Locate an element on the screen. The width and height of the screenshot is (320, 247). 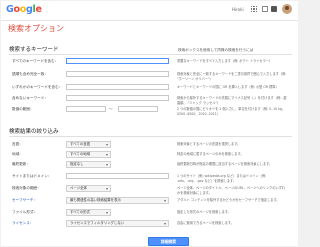
filter-select: 指定なし is located at coordinates (88, 164).